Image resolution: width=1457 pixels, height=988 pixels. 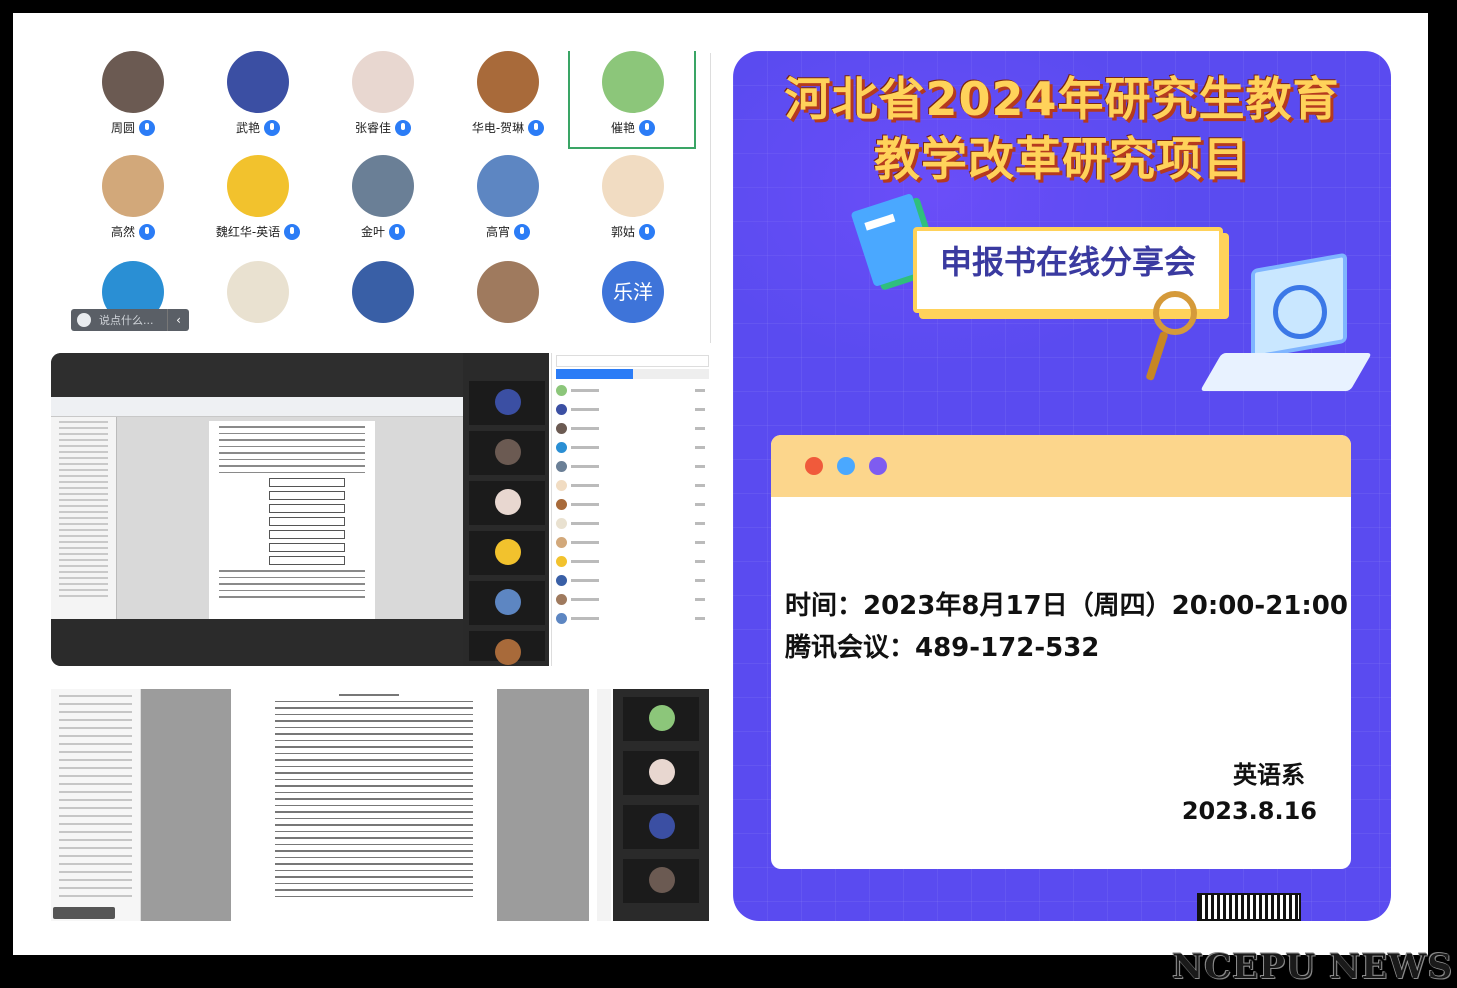 I want to click on poster-subtitle: 申报书在线分享会, so click(x=1067, y=262).